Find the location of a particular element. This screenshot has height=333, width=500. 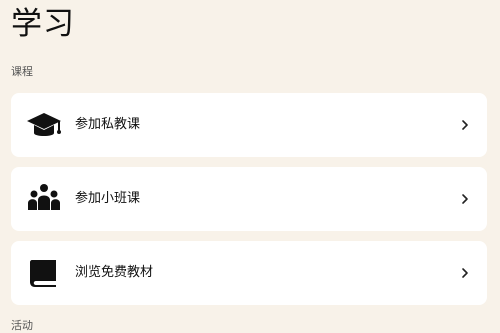

card-label: 浏览免费教材 is located at coordinates (114, 272).